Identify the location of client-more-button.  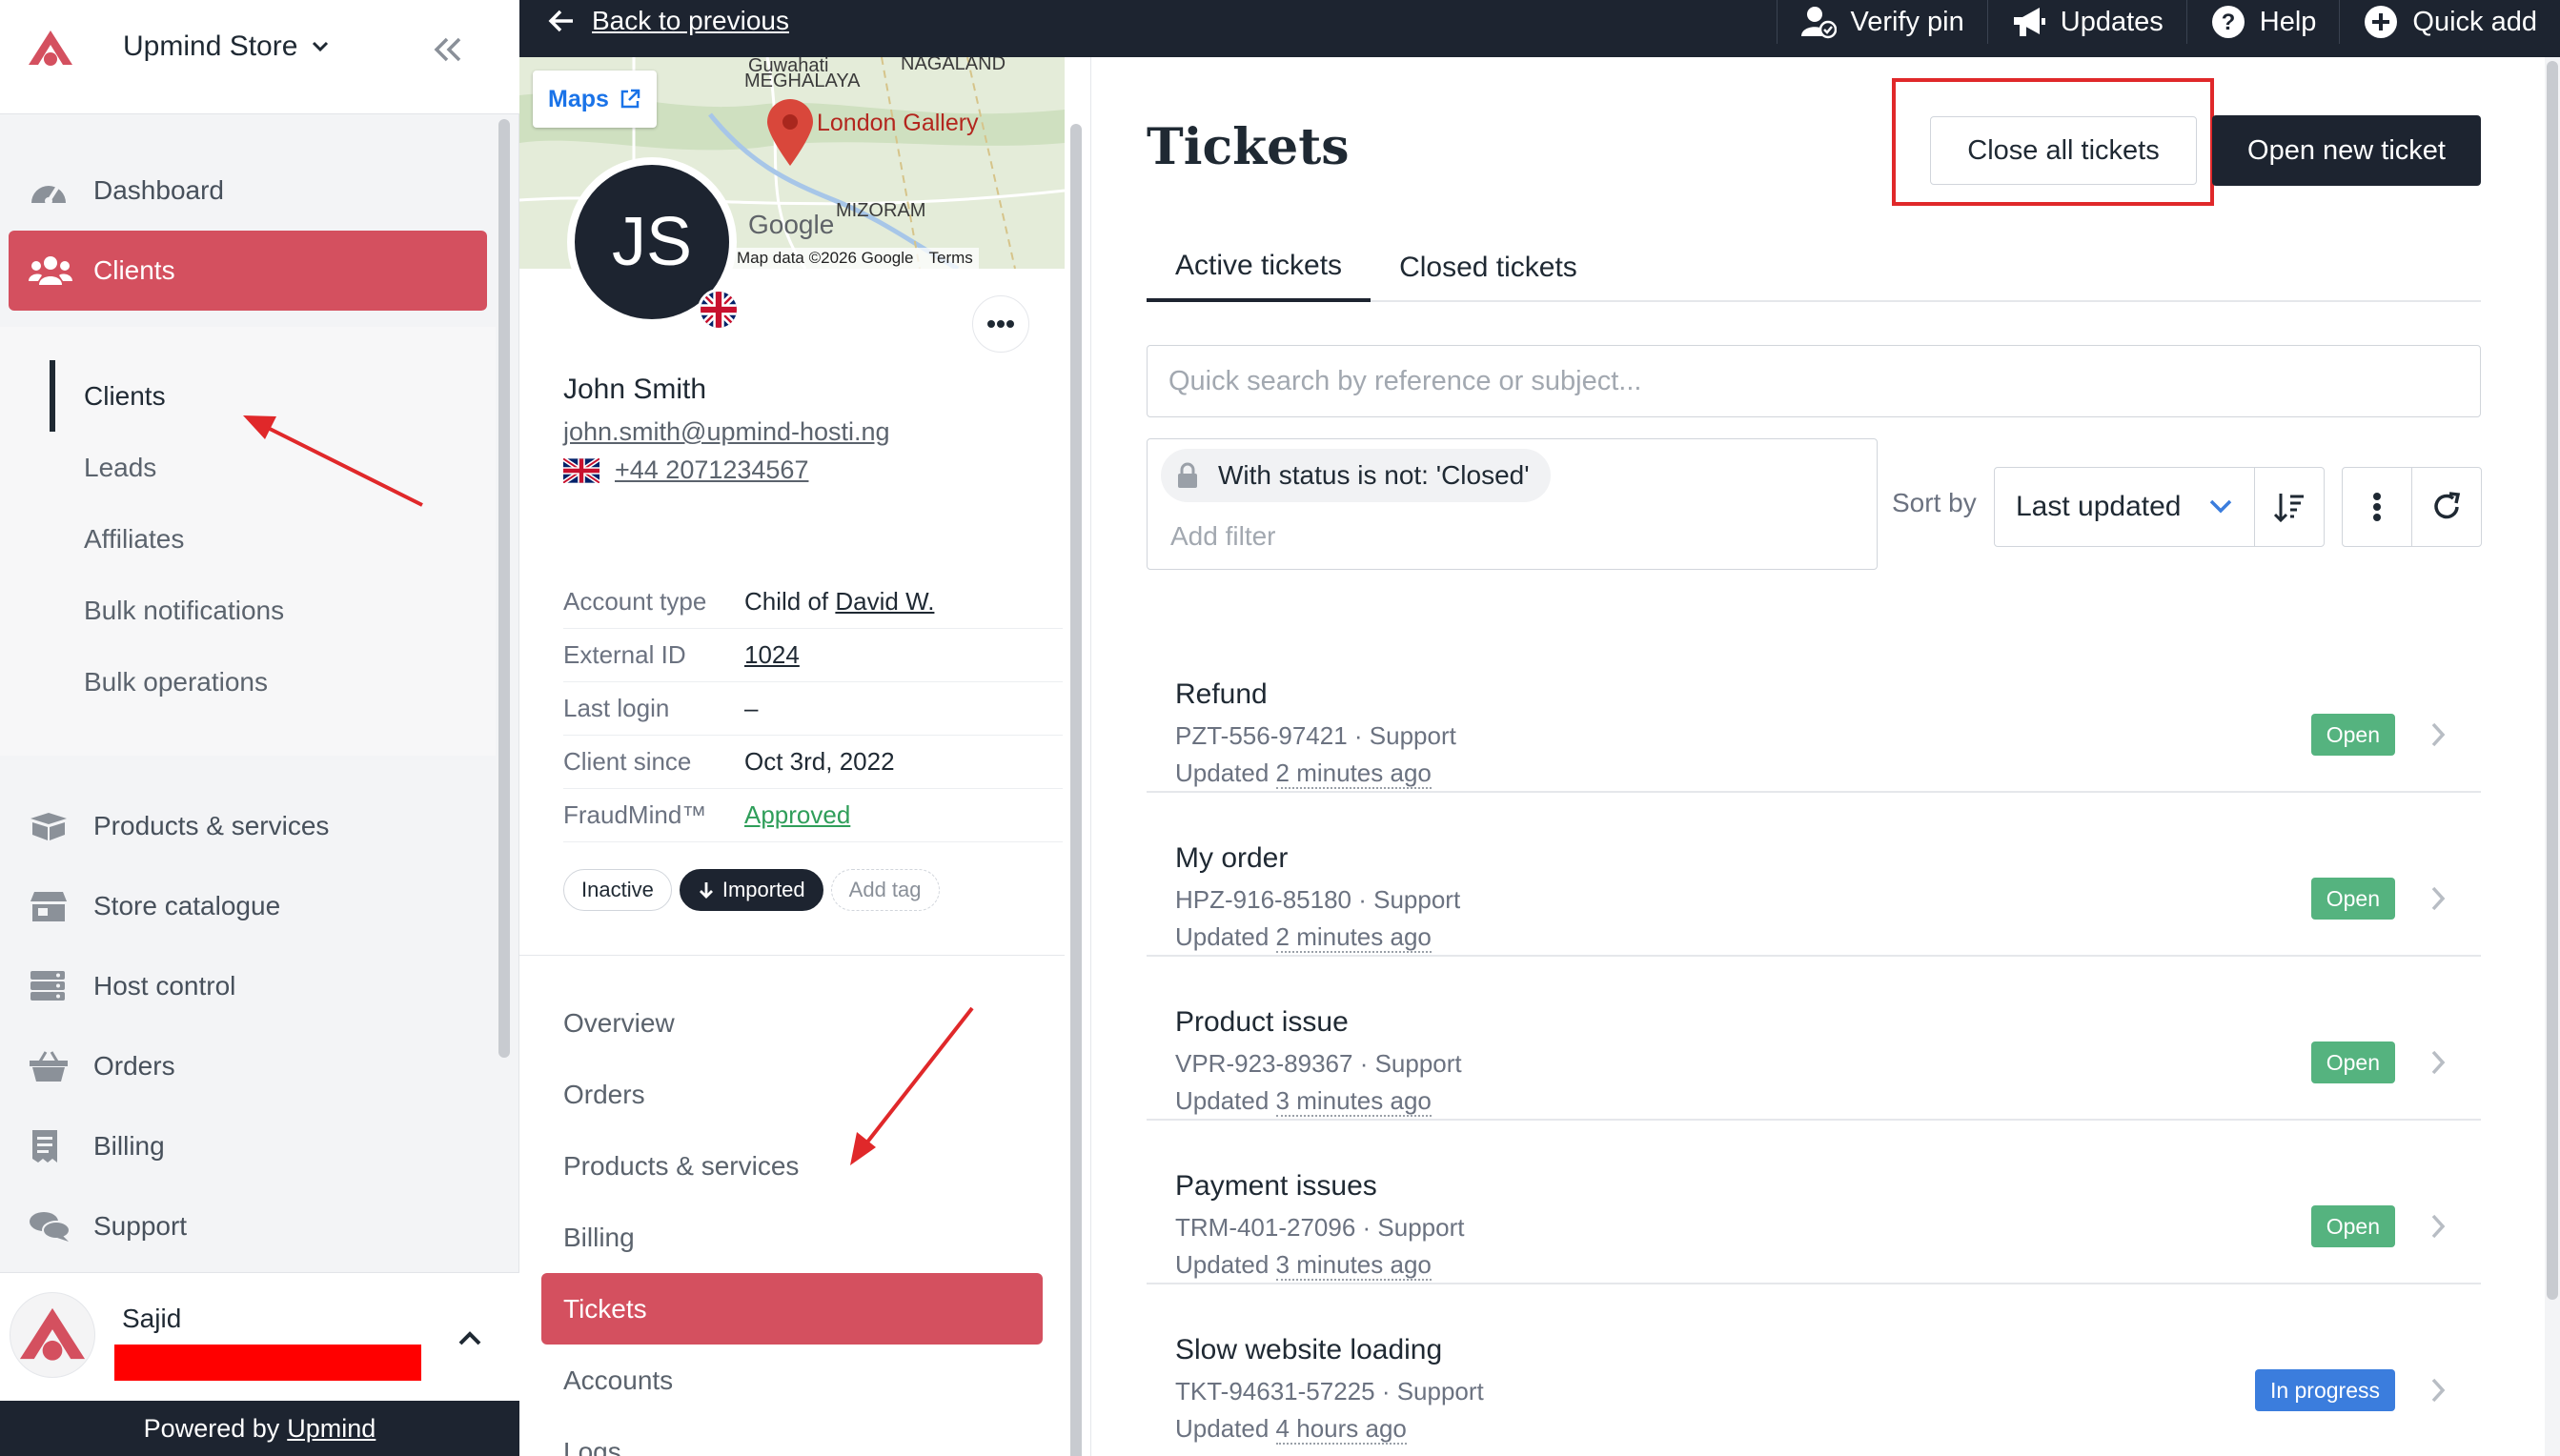
(1001, 324).